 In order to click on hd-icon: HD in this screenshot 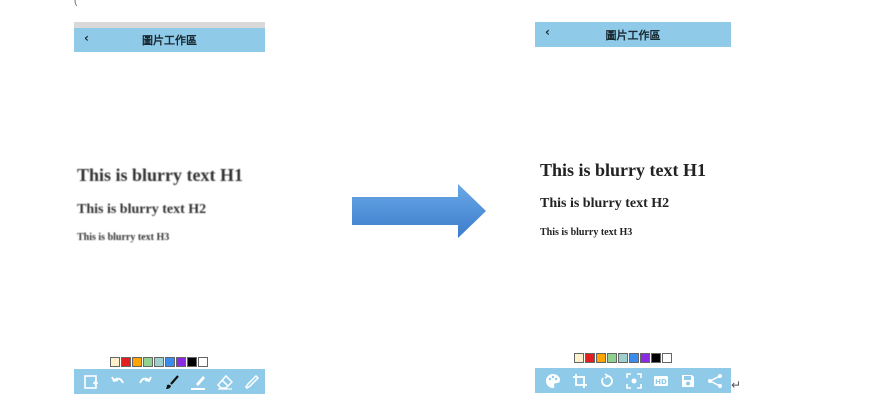, I will do `click(660, 381)`.